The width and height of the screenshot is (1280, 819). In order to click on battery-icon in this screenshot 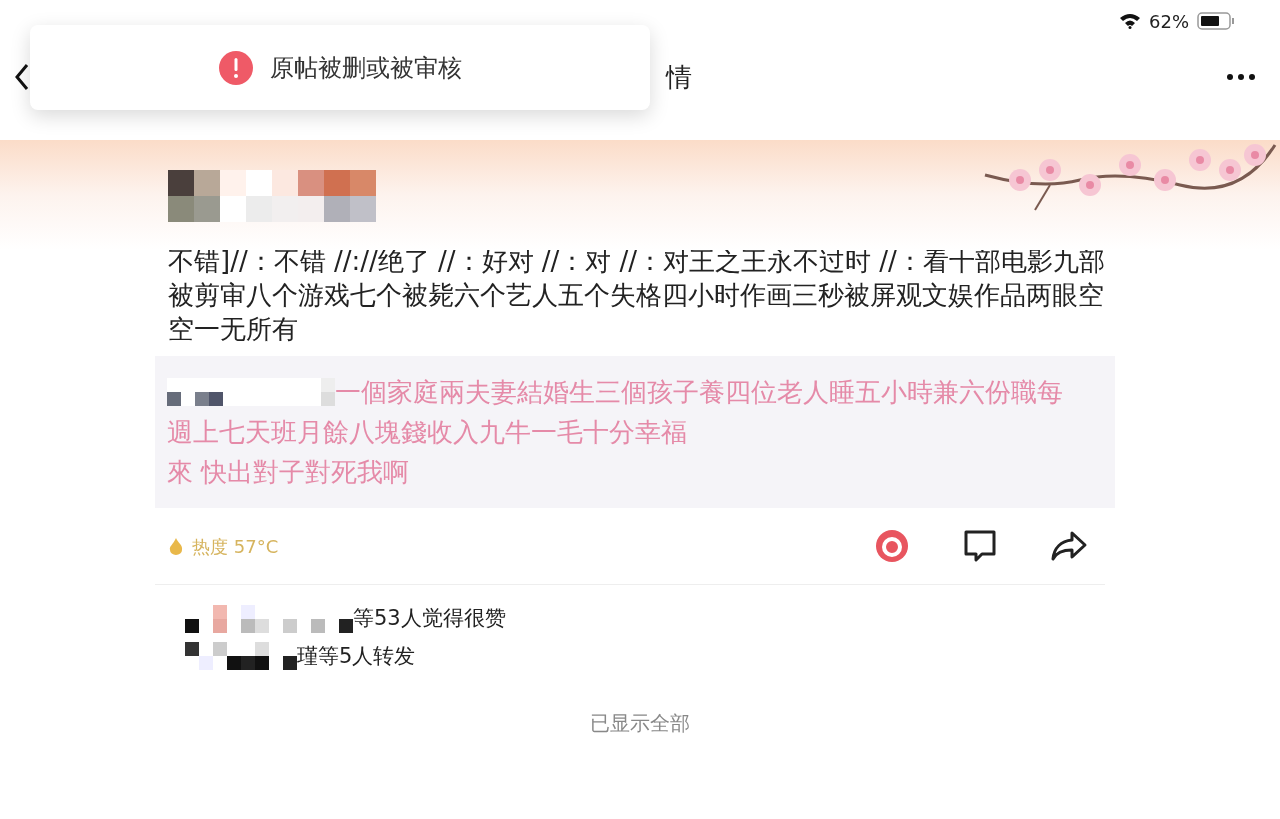, I will do `click(1216, 21)`.